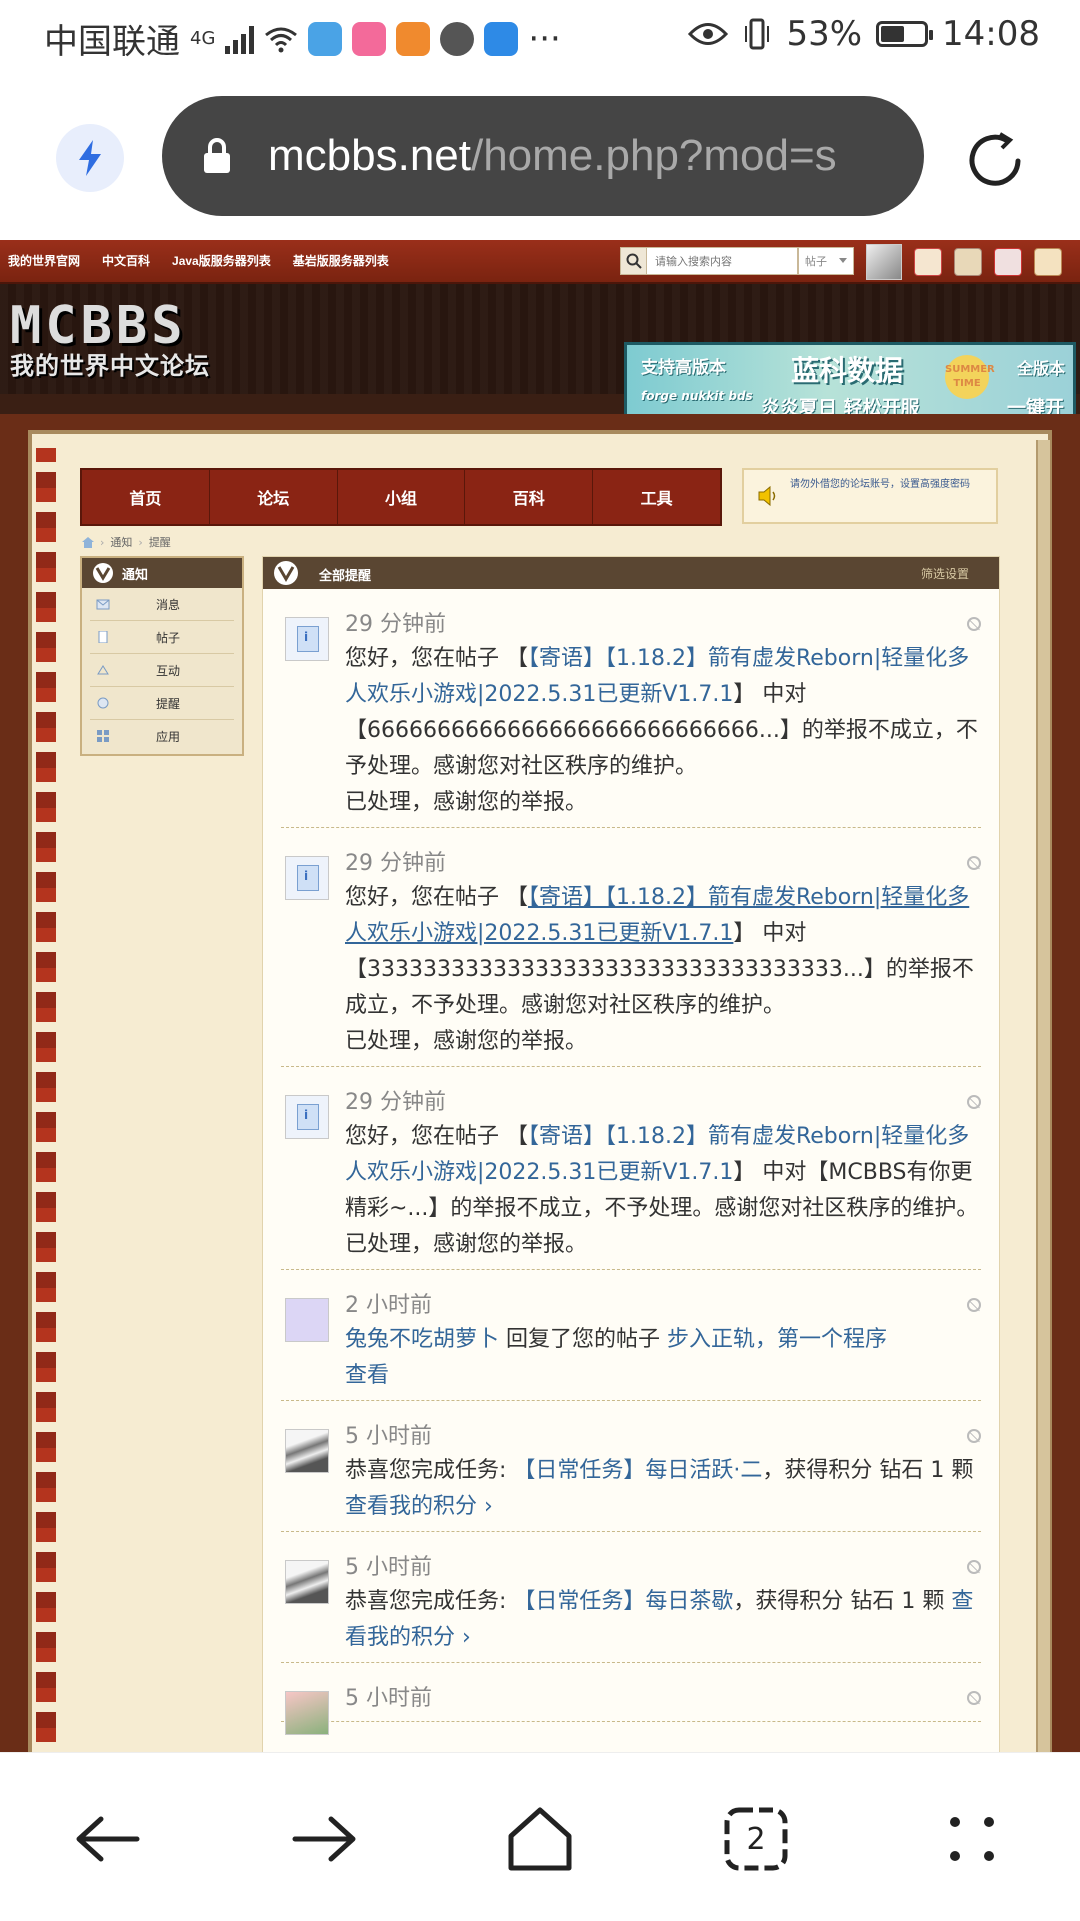  I want to click on notification-sidebar: 通知 消息 帖子 互动 提醒 应用, so click(162, 656).